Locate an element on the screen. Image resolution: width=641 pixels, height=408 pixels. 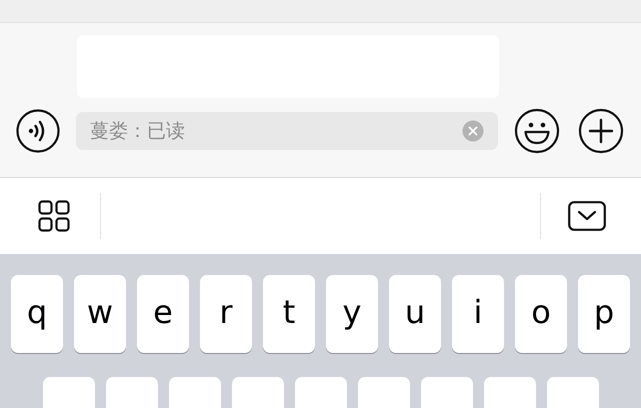
grid-icon is located at coordinates (54, 216).